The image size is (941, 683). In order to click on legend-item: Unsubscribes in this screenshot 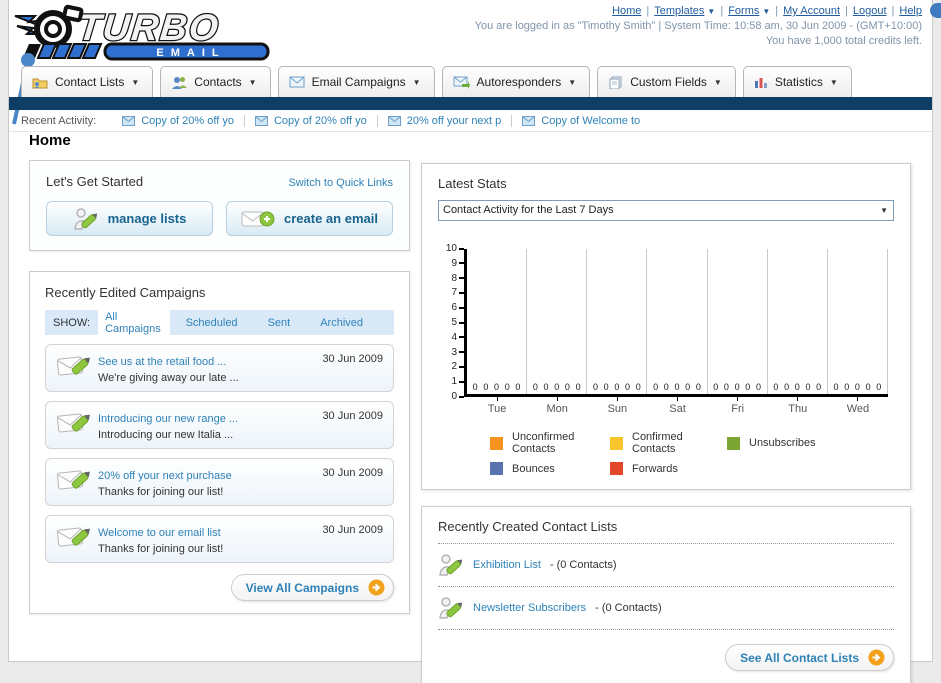, I will do `click(810, 443)`.